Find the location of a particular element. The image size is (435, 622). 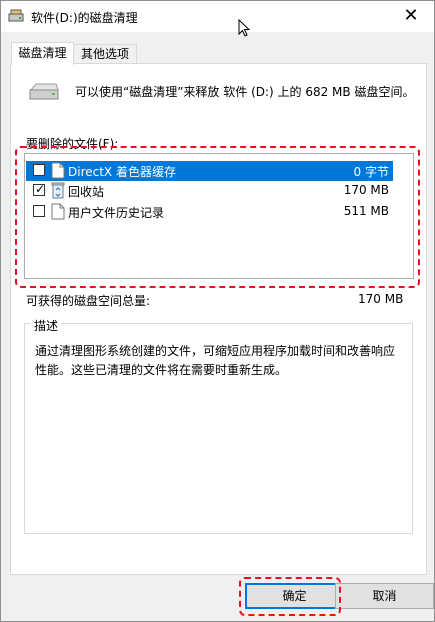

title-bar: 软件(D:)的磁盘清理 ✕ is located at coordinates (217, 16).